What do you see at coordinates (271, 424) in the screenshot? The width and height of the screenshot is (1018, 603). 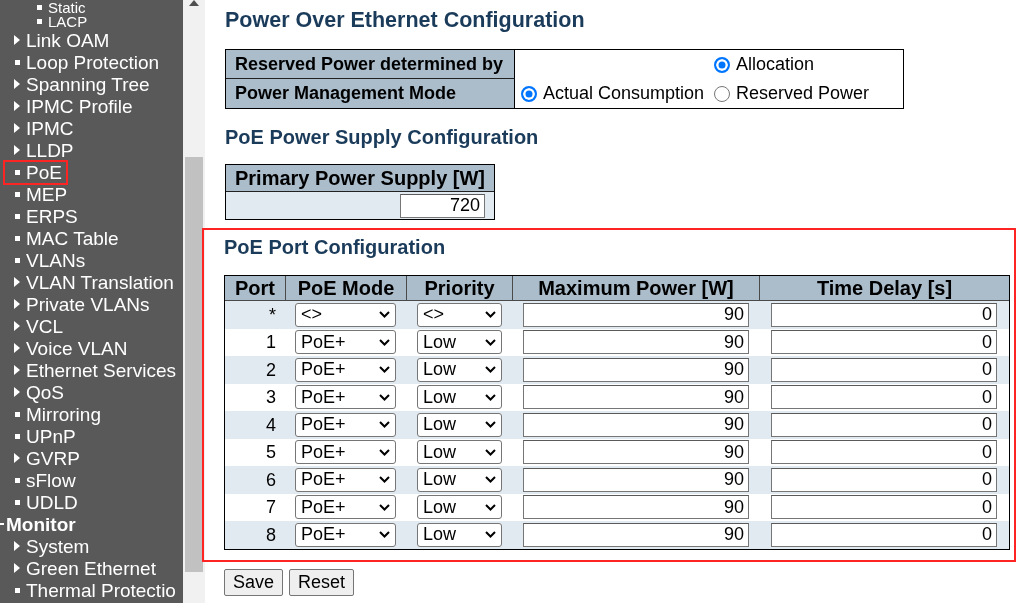 I see `table-cell: 4` at bounding box center [271, 424].